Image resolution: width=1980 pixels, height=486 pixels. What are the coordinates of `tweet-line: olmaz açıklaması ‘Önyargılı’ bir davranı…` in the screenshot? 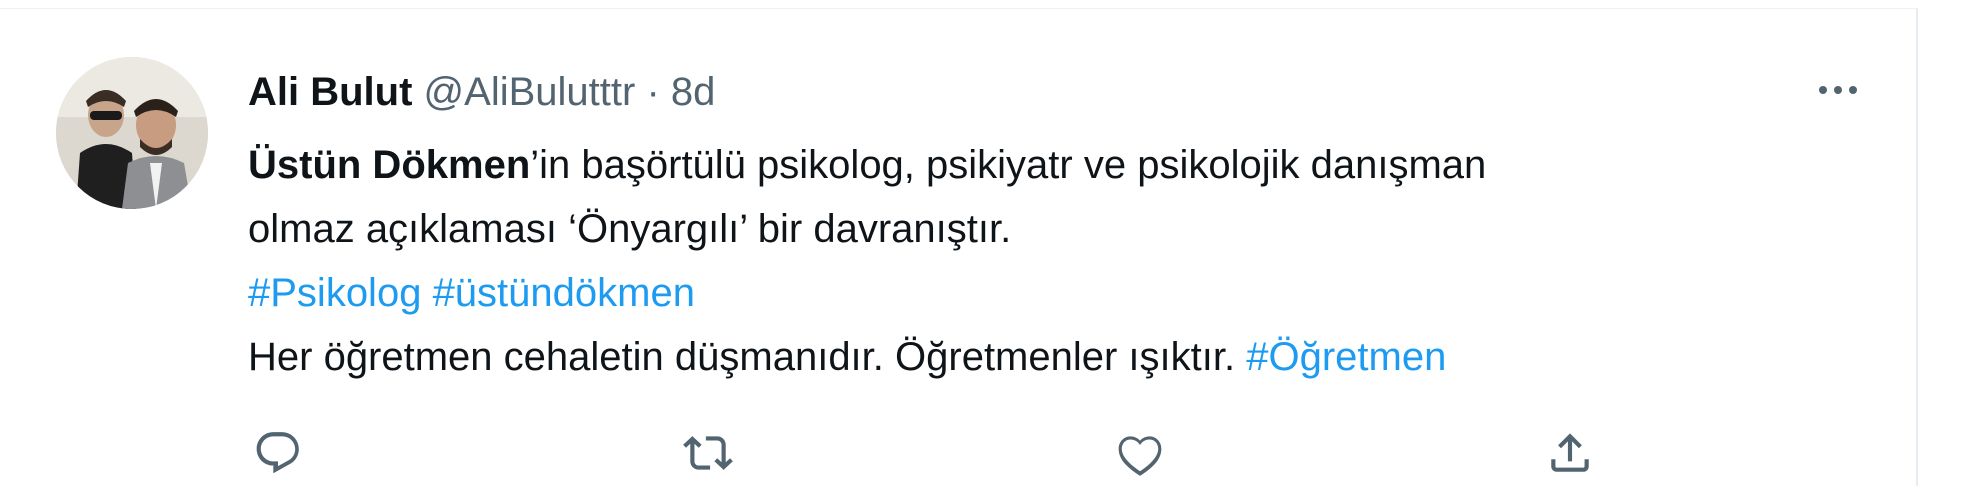 It's located at (630, 229).